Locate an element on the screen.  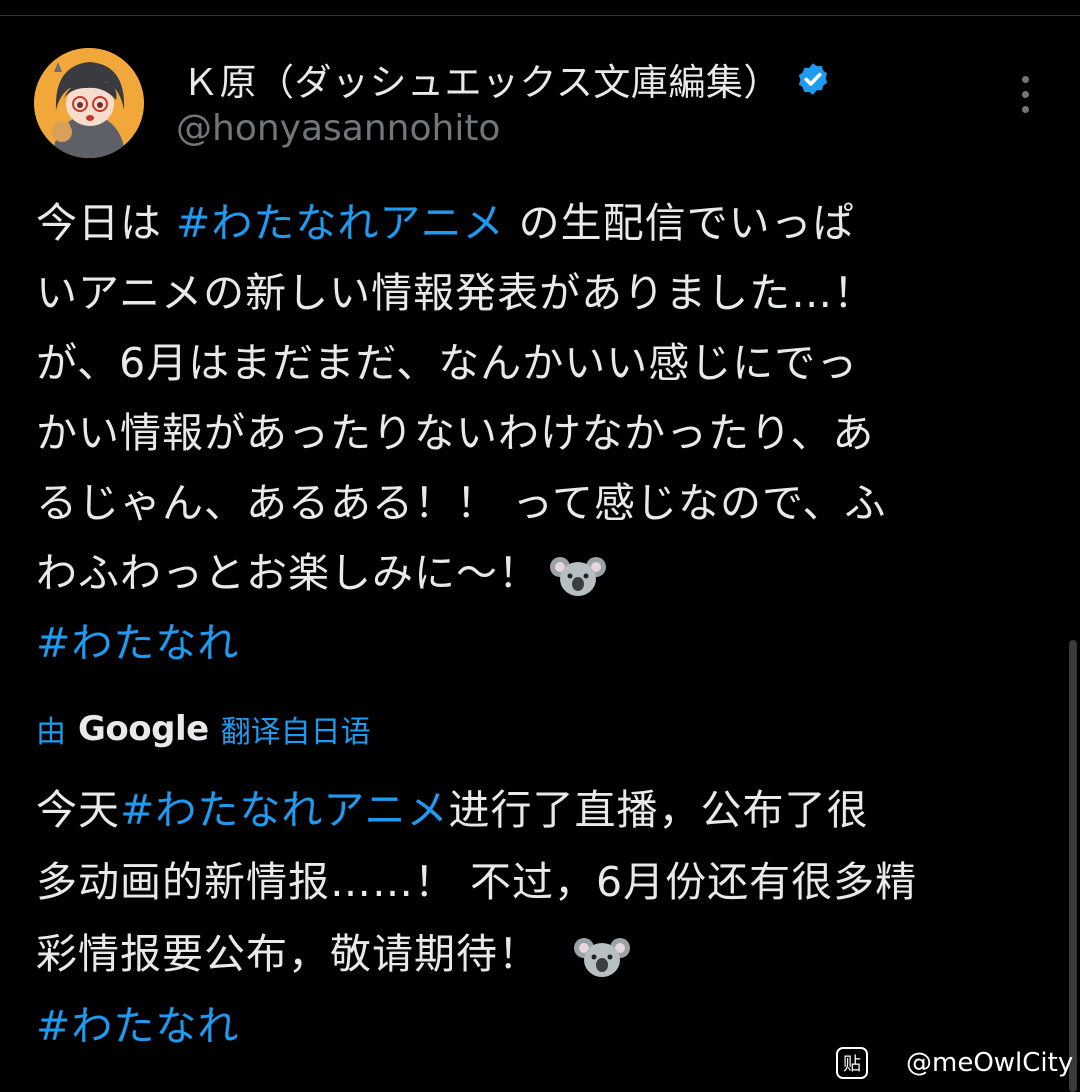
translation-line: 今天#わたなれアニメ进行了直播，公布了很 is located at coordinates (452, 810).